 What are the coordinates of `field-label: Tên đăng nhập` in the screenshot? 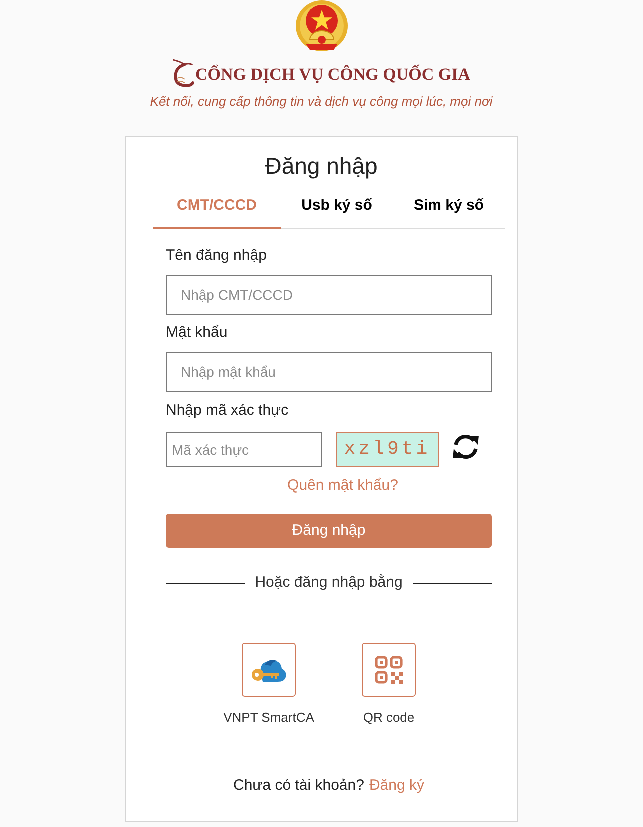 It's located at (217, 256).